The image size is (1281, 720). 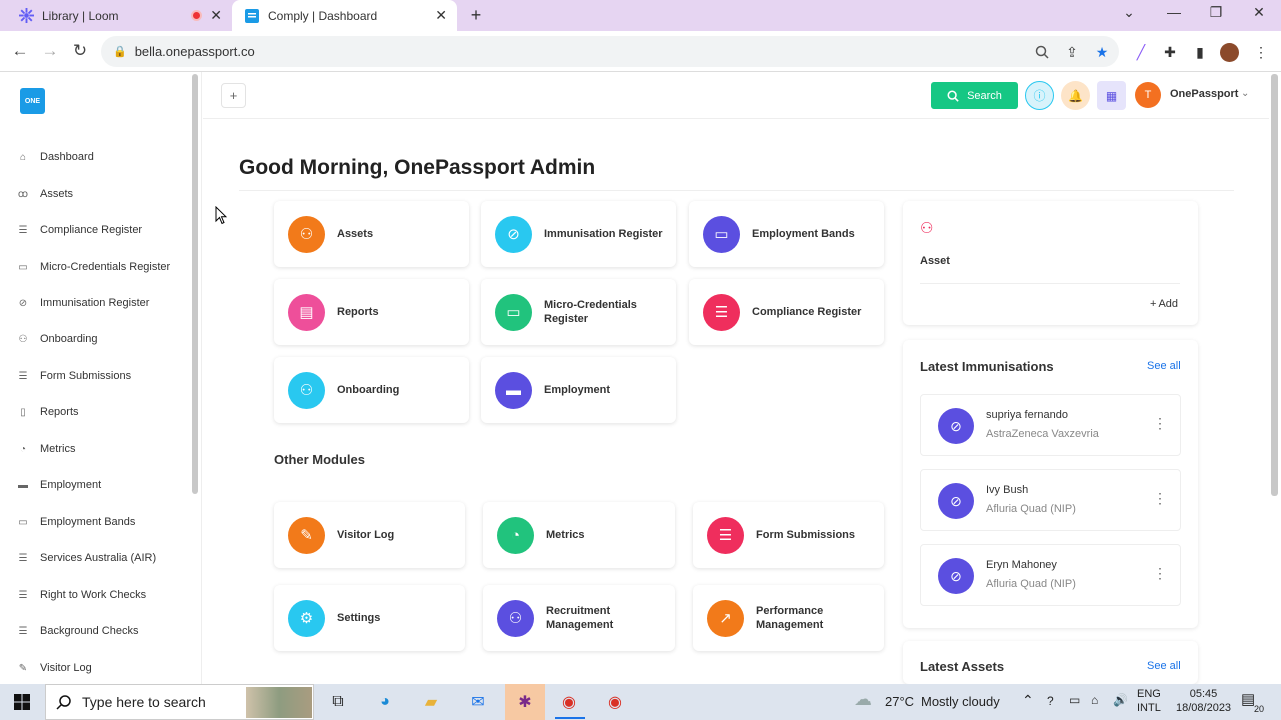 What do you see at coordinates (80, 51) in the screenshot?
I see `reload-icon: ↻` at bounding box center [80, 51].